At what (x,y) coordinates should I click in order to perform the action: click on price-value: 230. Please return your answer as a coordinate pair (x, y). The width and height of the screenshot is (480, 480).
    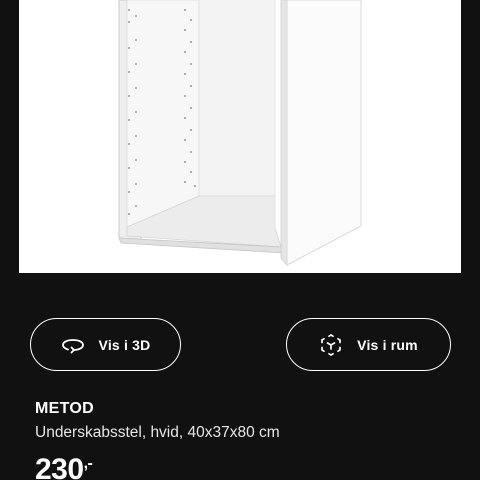
    Looking at the image, I should click on (59, 466).